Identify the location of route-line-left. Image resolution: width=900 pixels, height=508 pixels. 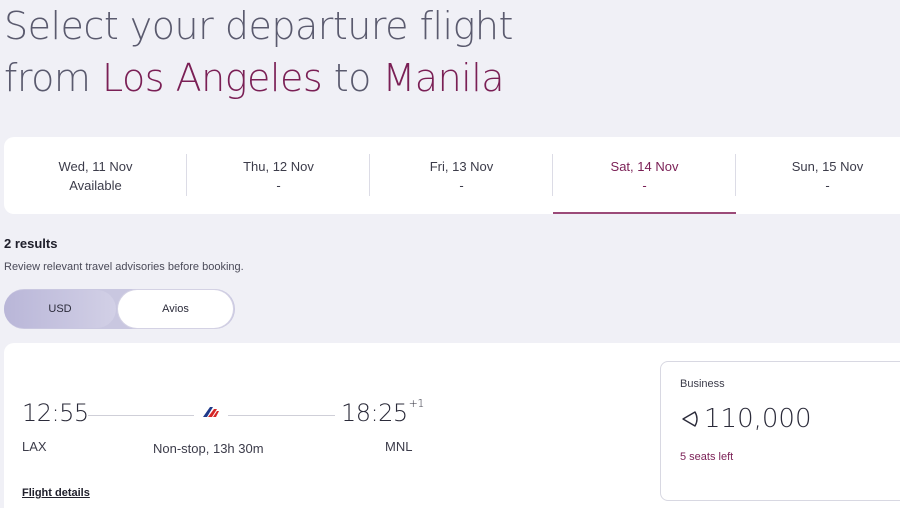
(141, 415).